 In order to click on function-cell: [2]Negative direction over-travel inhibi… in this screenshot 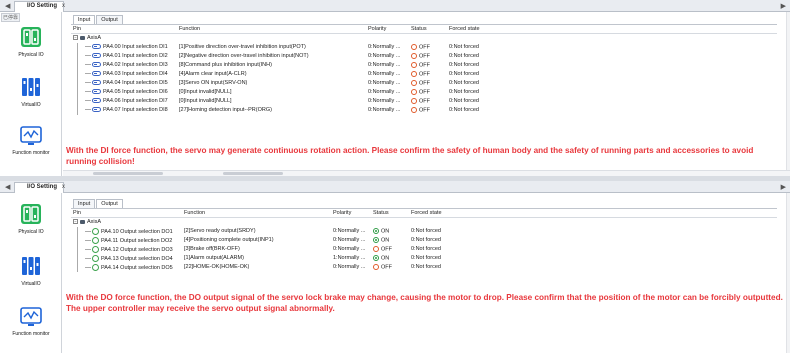, I will do `click(272, 56)`.